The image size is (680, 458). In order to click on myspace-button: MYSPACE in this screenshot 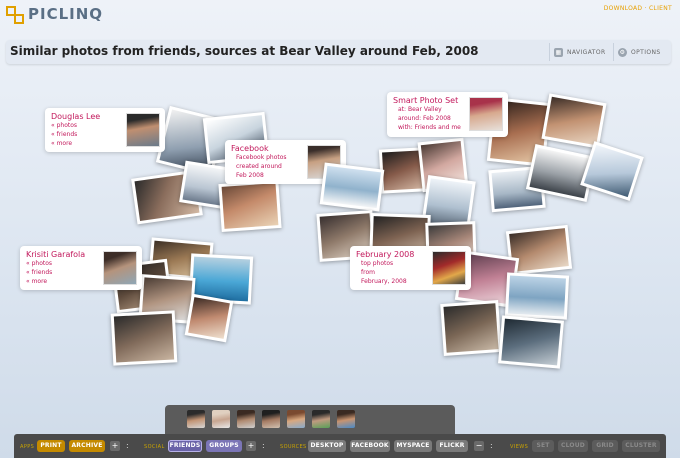, I will do `click(413, 446)`.